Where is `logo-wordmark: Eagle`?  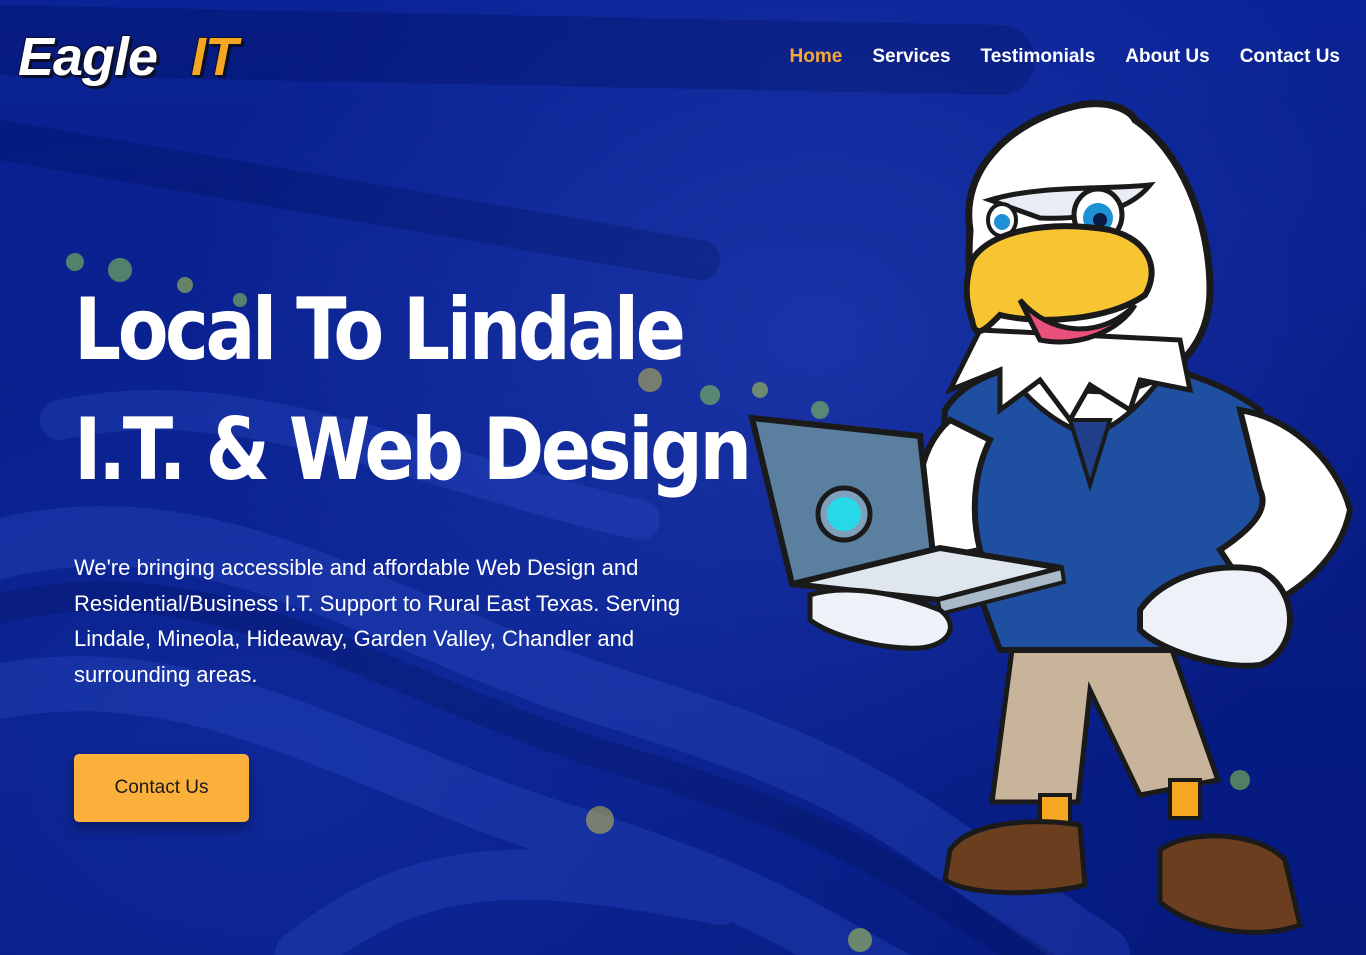
logo-wordmark: Eagle is located at coordinates (88, 57).